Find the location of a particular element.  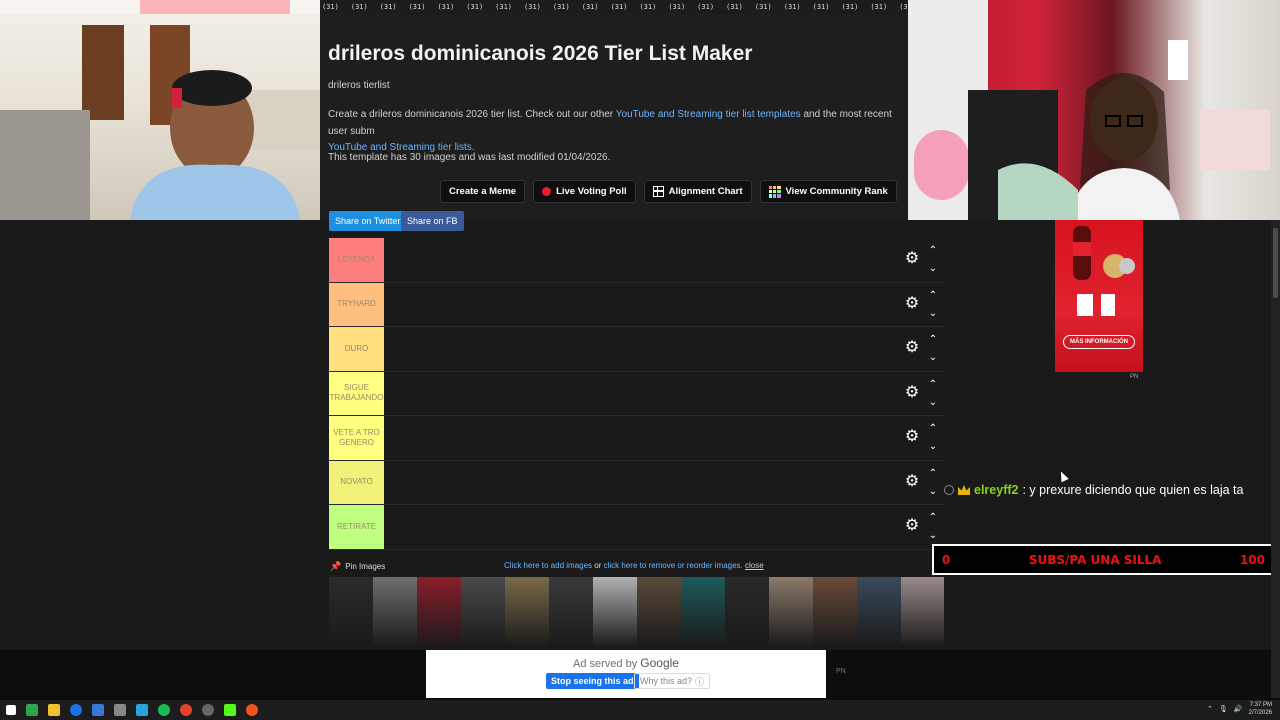

app-icon is located at coordinates (98, 710).